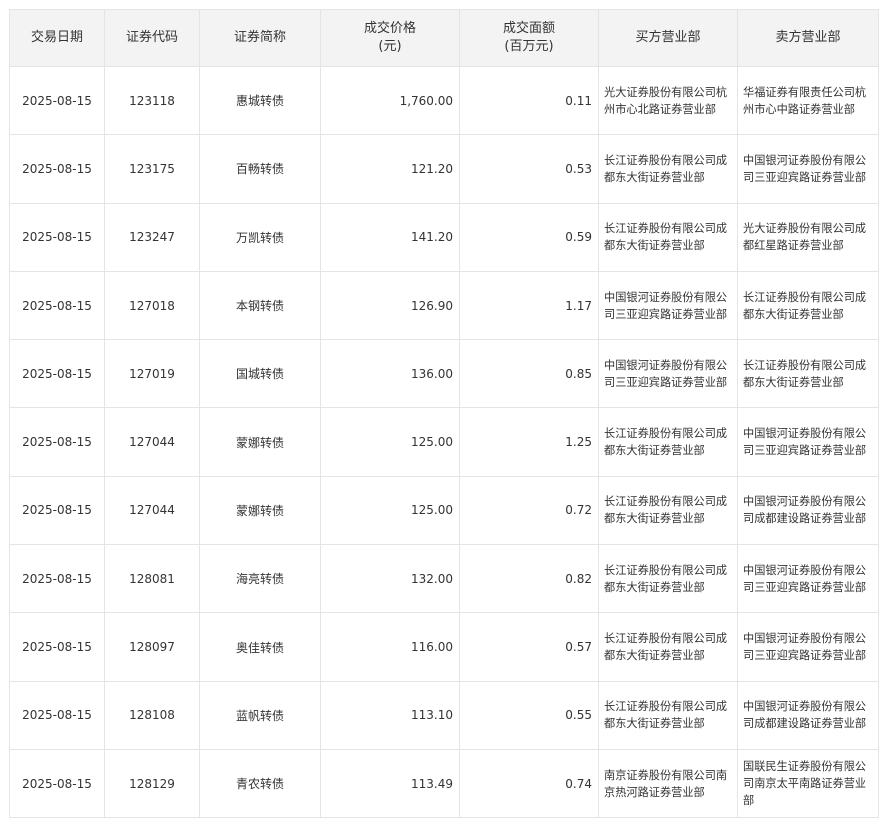  I want to click on header-trade-amount-unit: (百万元), so click(529, 46).